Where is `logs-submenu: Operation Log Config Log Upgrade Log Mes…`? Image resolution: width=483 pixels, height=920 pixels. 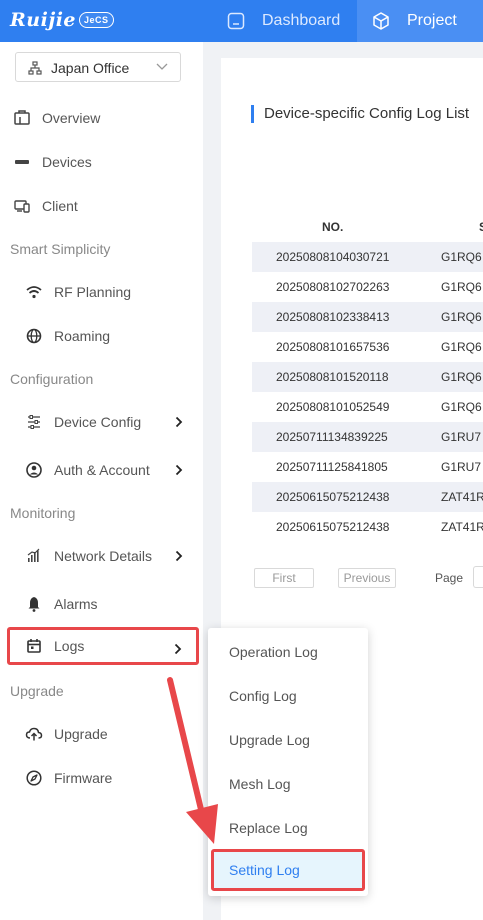
logs-submenu: Operation Log Config Log Upgrade Log Mes… is located at coordinates (288, 762).